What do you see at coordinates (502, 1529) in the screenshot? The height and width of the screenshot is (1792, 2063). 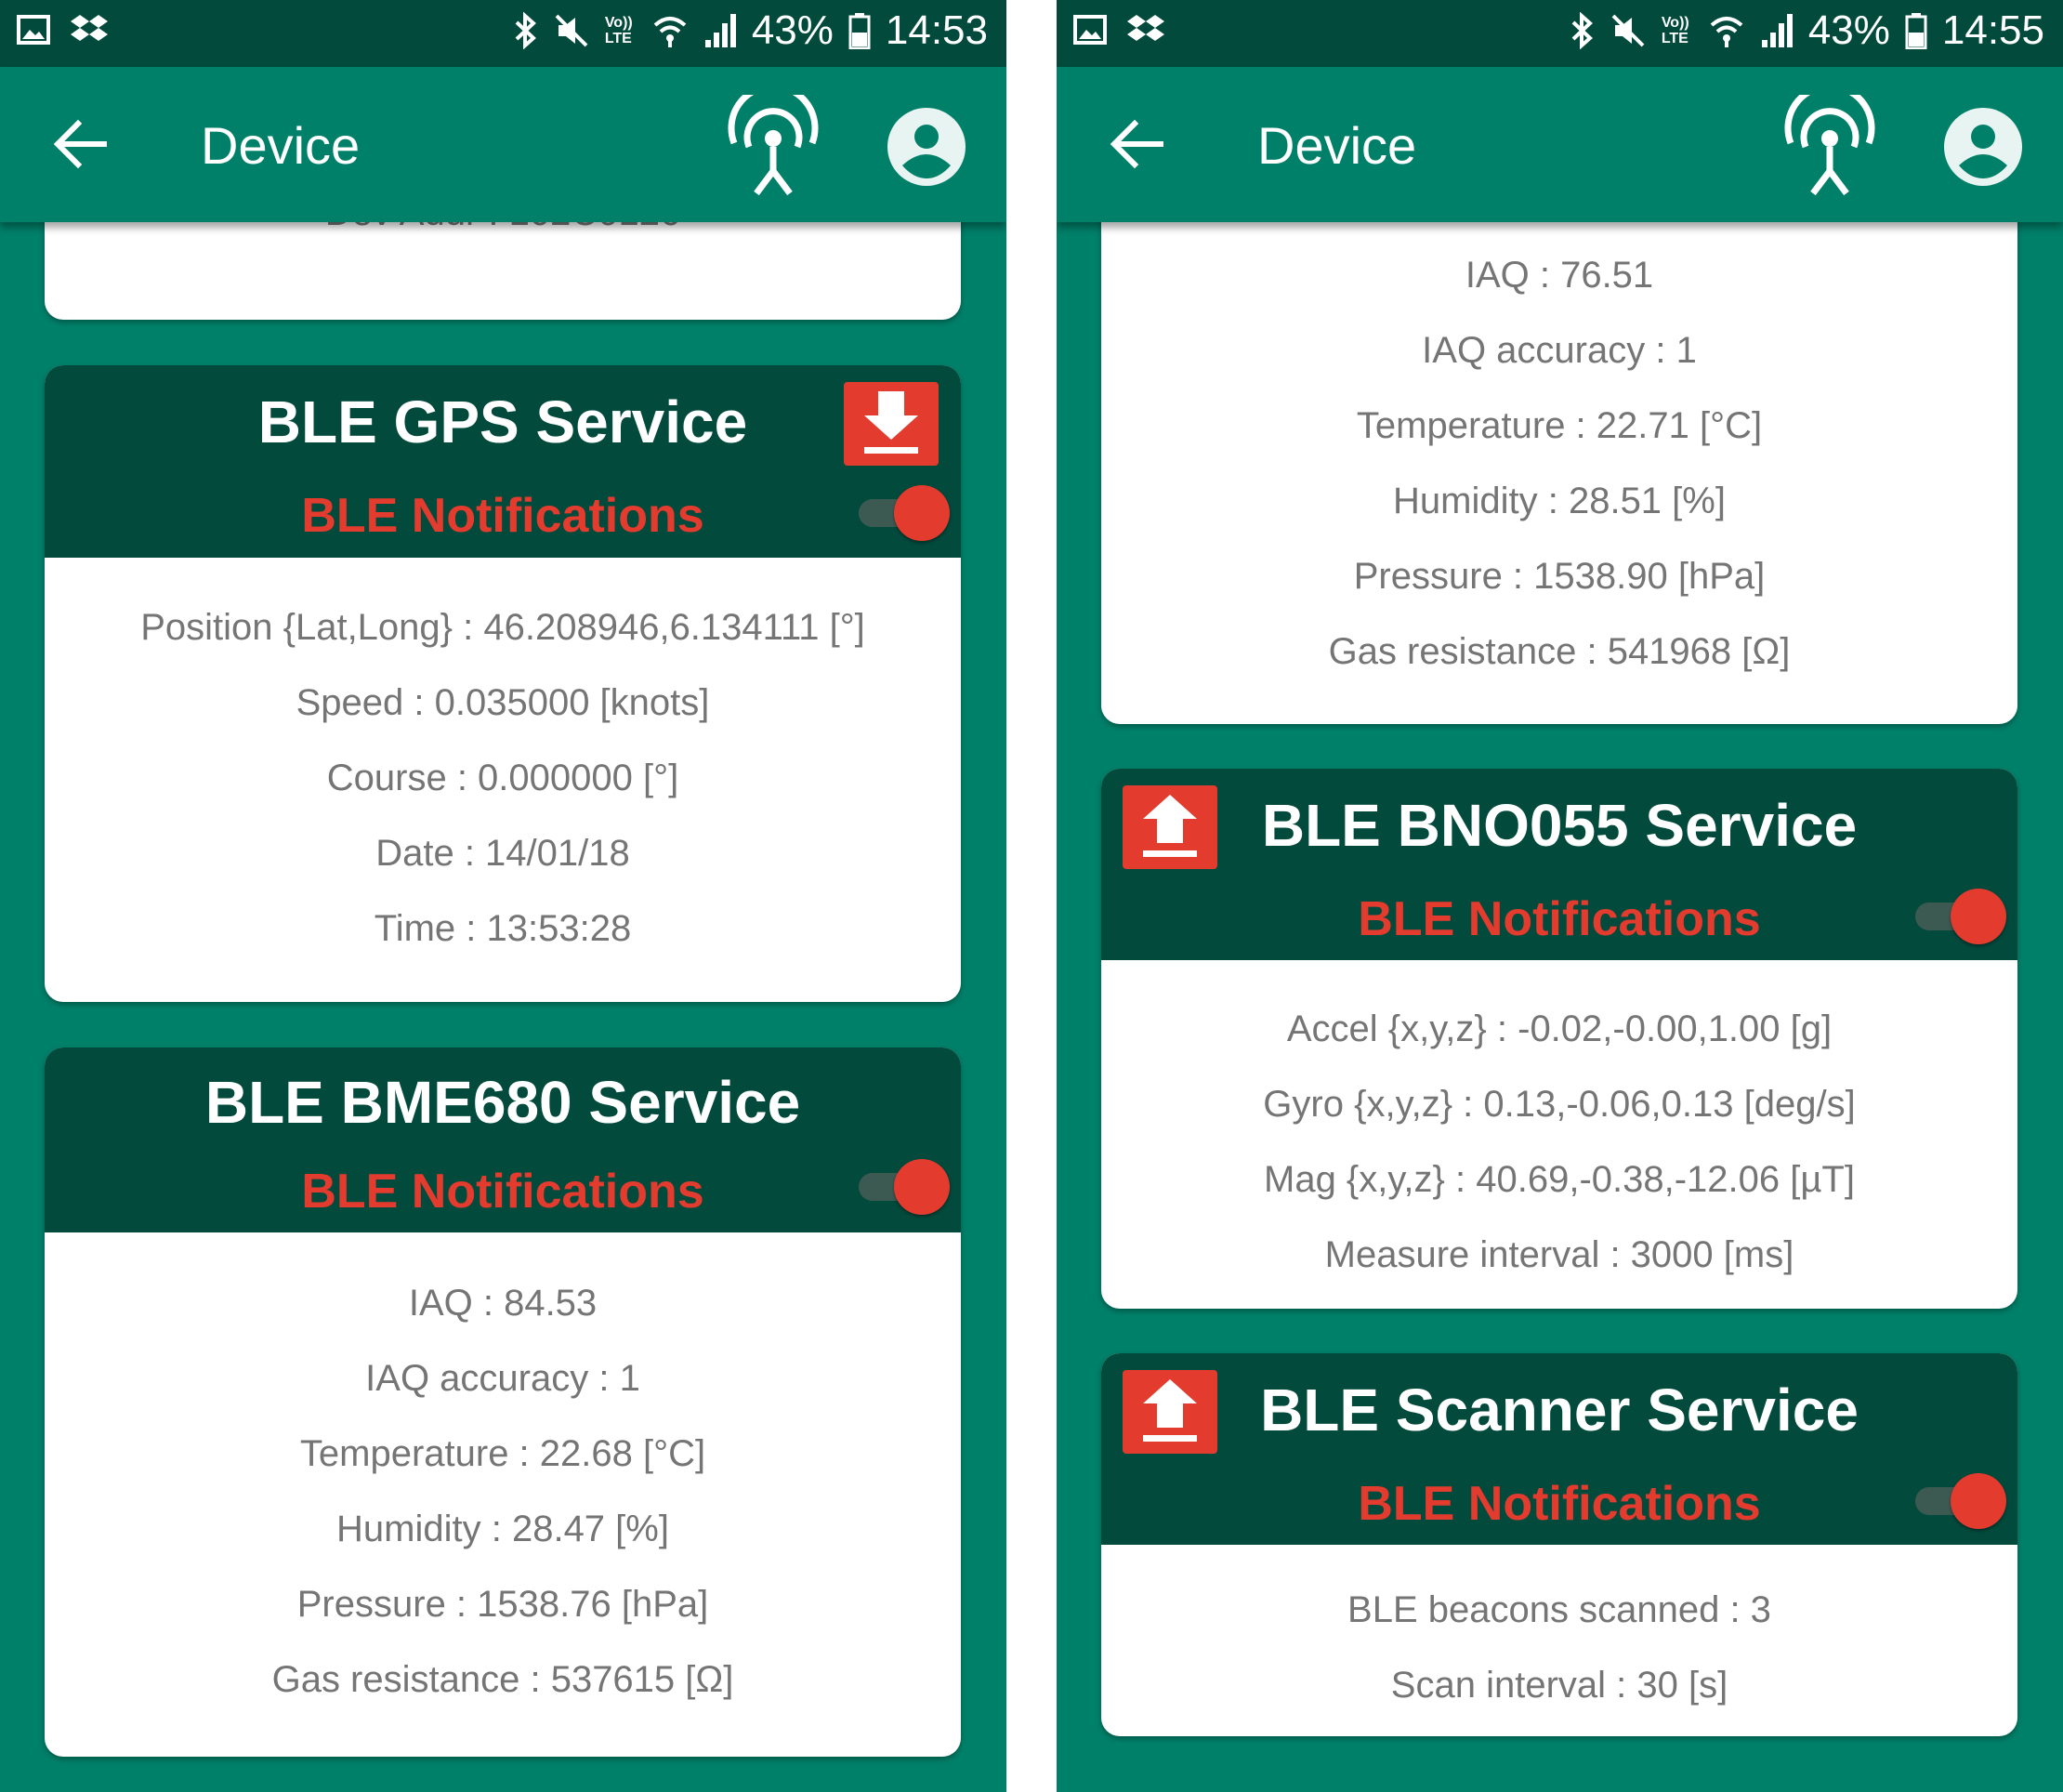 I see `bme-humidity: Humidity : 28.47 [%]` at bounding box center [502, 1529].